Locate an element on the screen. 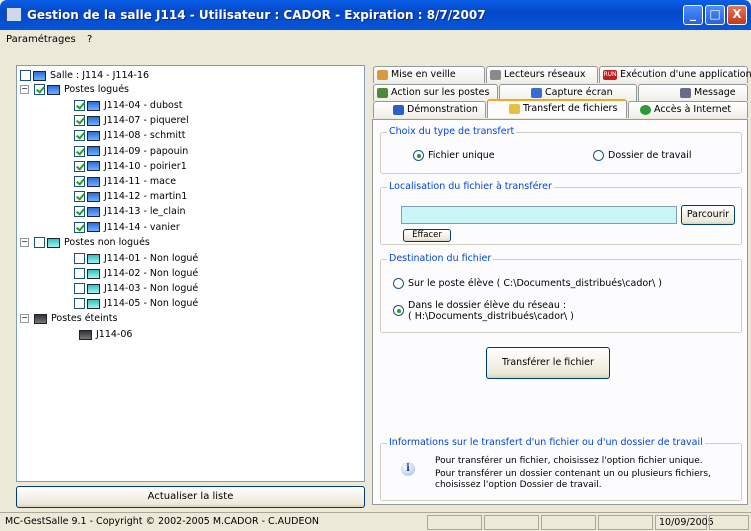 The image size is (751, 531). transfer-file-button: Transférer le fichier is located at coordinates (548, 363).